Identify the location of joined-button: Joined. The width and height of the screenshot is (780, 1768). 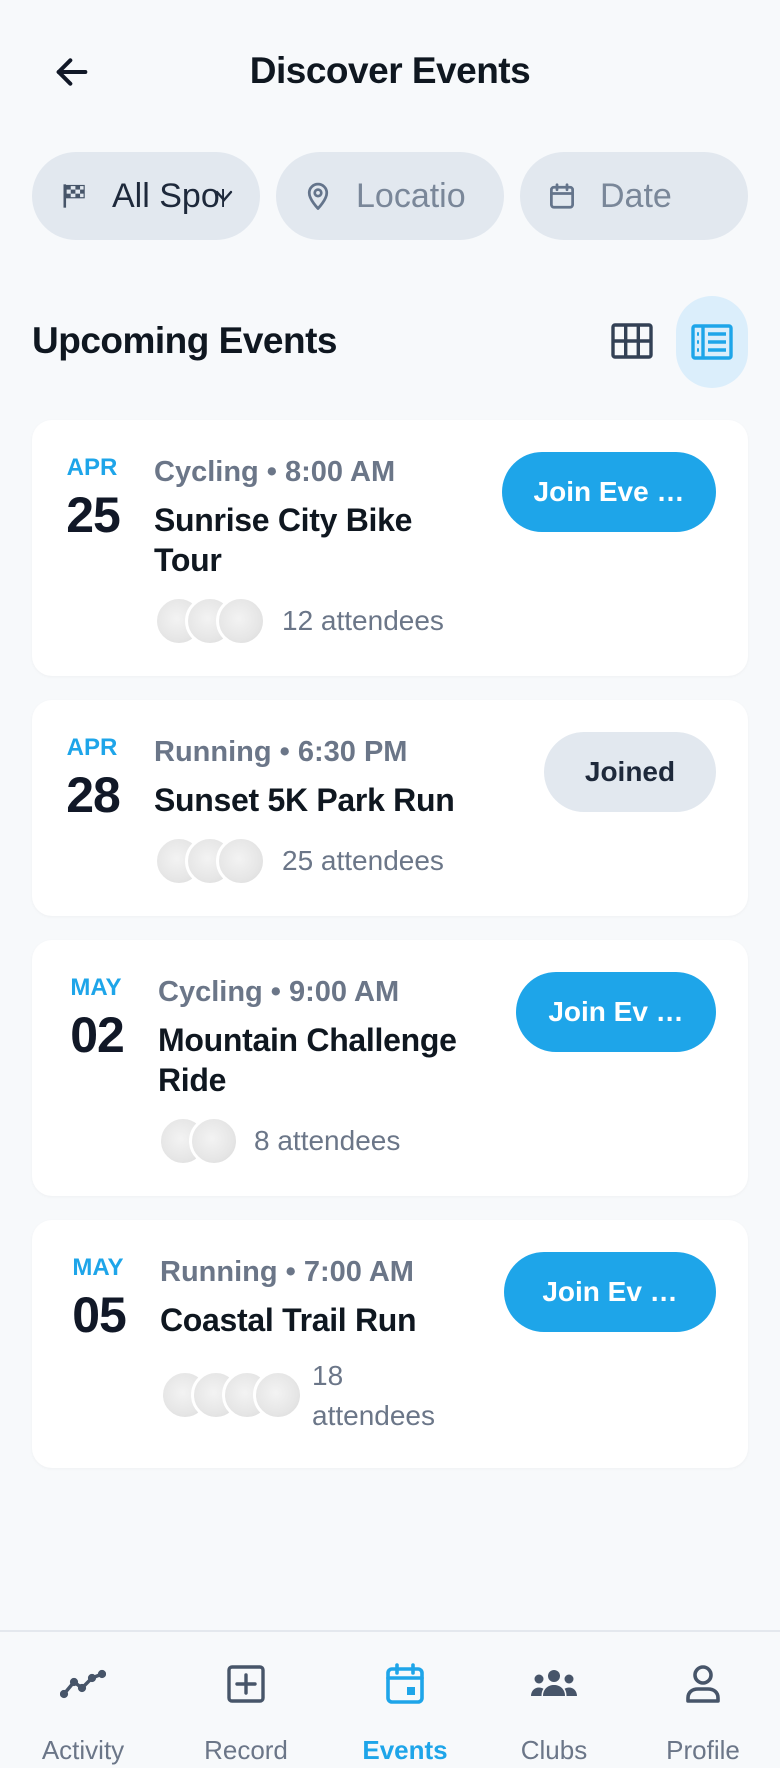
(630, 772).